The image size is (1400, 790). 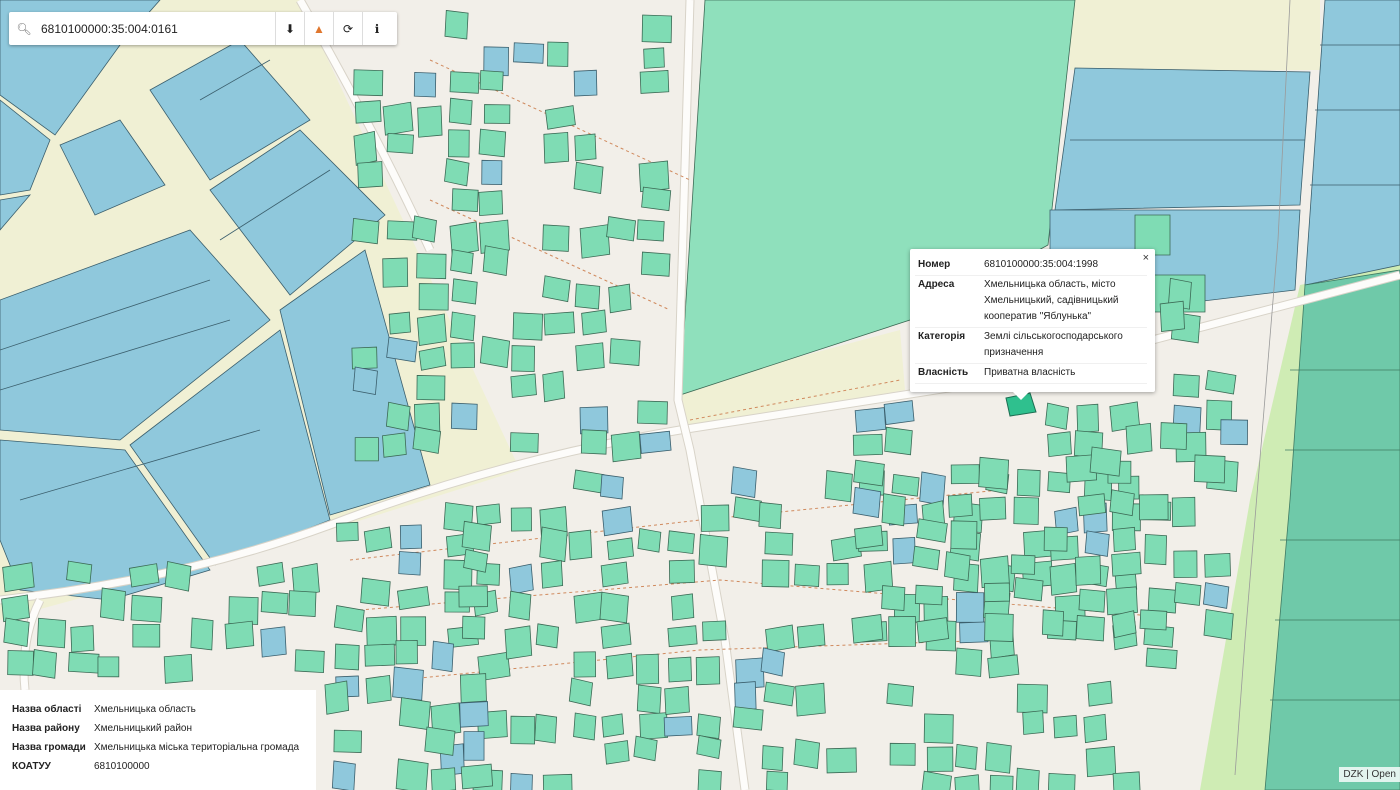 I want to click on map-attribution: DZK | Open, so click(x=1369, y=774).